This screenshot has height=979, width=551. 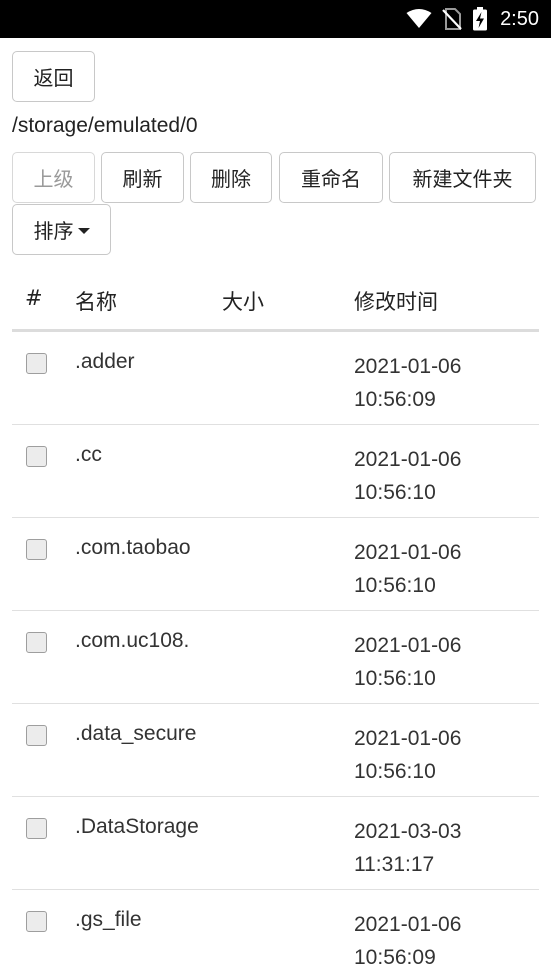 What do you see at coordinates (53, 177) in the screenshot?
I see `up-level-button: 上级` at bounding box center [53, 177].